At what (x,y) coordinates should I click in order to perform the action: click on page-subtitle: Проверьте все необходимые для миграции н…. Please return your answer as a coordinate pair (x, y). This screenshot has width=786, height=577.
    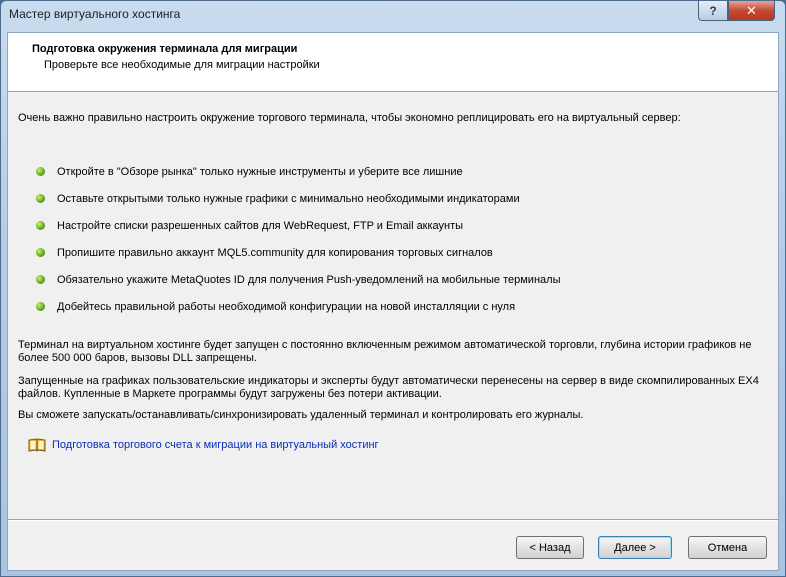
    Looking at the image, I should click on (182, 65).